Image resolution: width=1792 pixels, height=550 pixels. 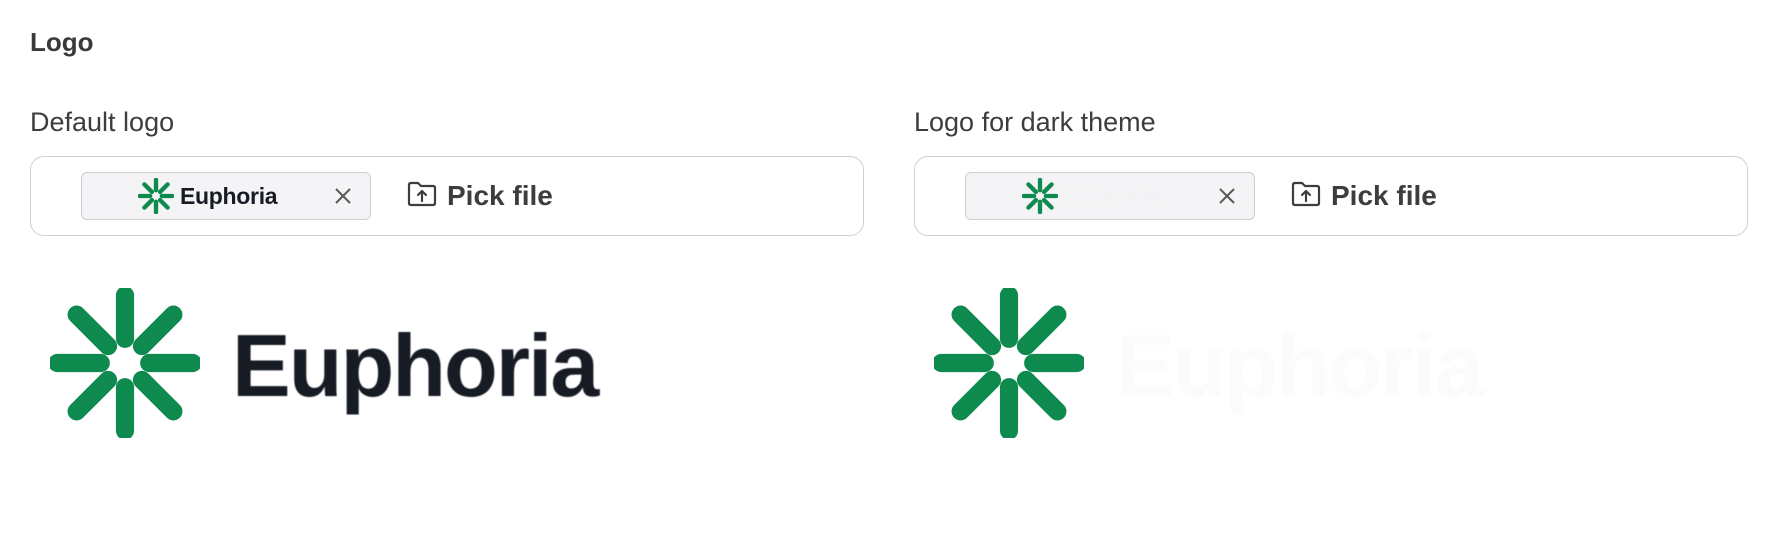 What do you see at coordinates (229, 195) in the screenshot?
I see `default-logo-file-name: Euphoria` at bounding box center [229, 195].